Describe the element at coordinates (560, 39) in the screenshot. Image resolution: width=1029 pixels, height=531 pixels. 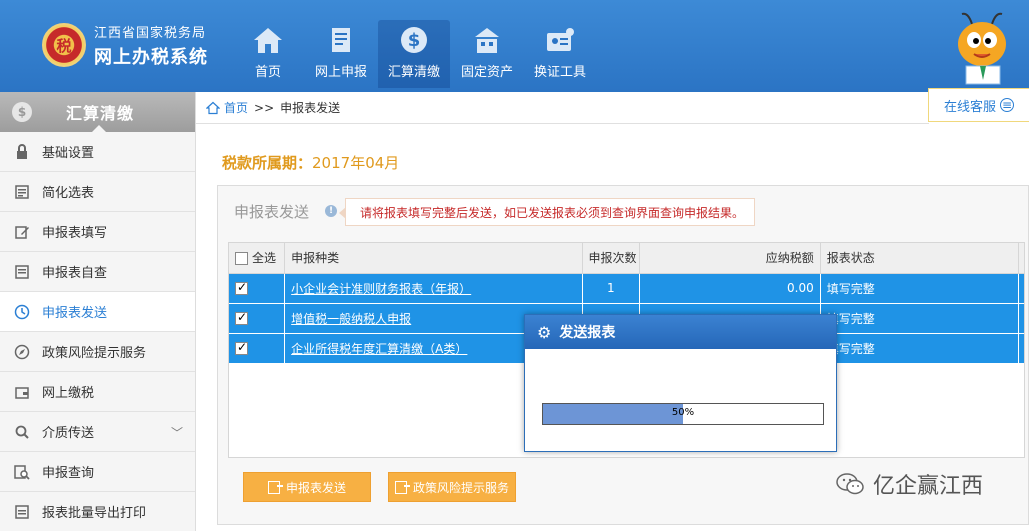
I see `certificate-icon` at that location.